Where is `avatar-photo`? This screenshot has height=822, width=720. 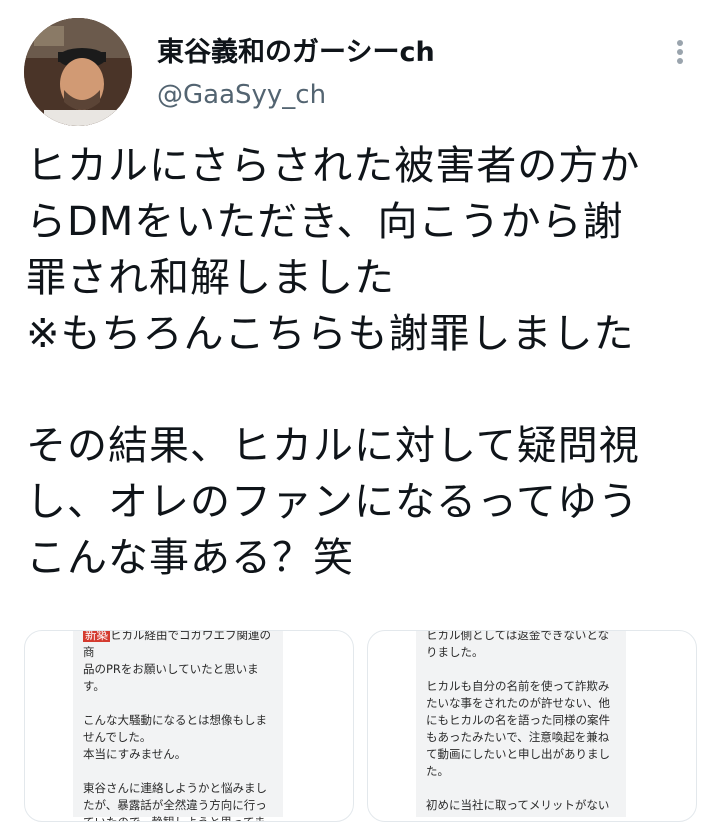 avatar-photo is located at coordinates (78, 72).